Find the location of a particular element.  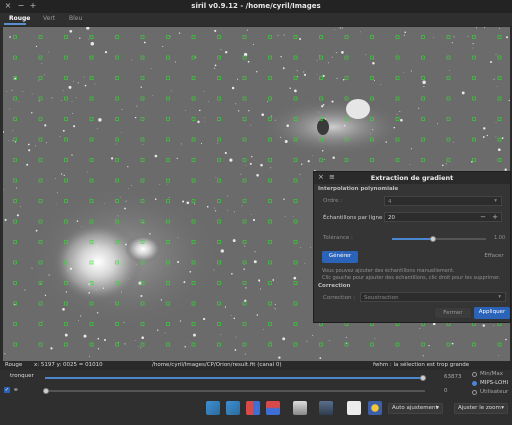

zoom-fit-dropdown: Ajuster le zoom ▾ is located at coordinates (481, 408).